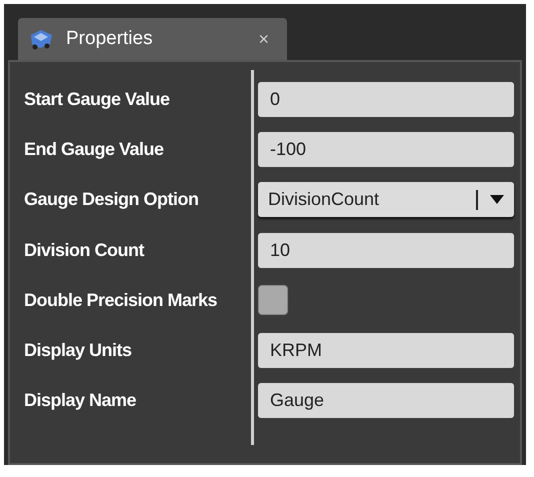 This screenshot has height=477, width=534. What do you see at coordinates (386, 99) in the screenshot?
I see `value-field: 0` at bounding box center [386, 99].